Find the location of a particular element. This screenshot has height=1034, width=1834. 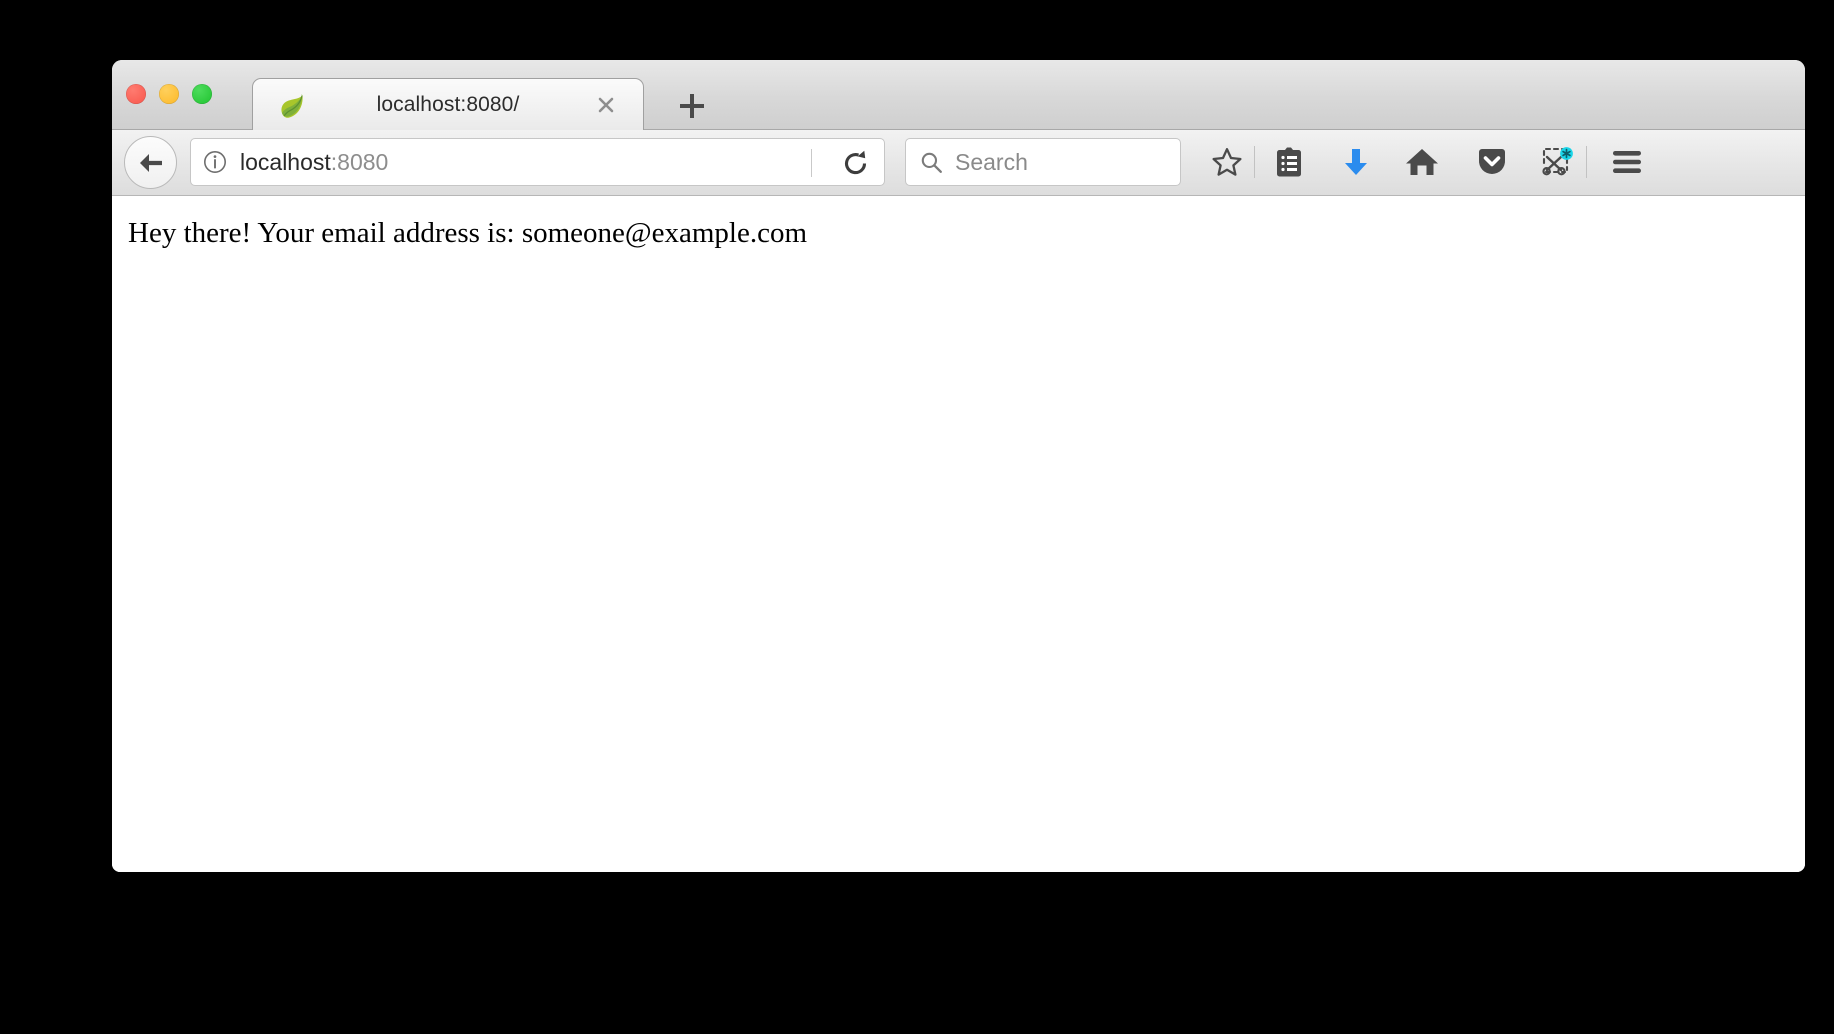

tab-localhost: localhost:8080/ is located at coordinates (448, 104).